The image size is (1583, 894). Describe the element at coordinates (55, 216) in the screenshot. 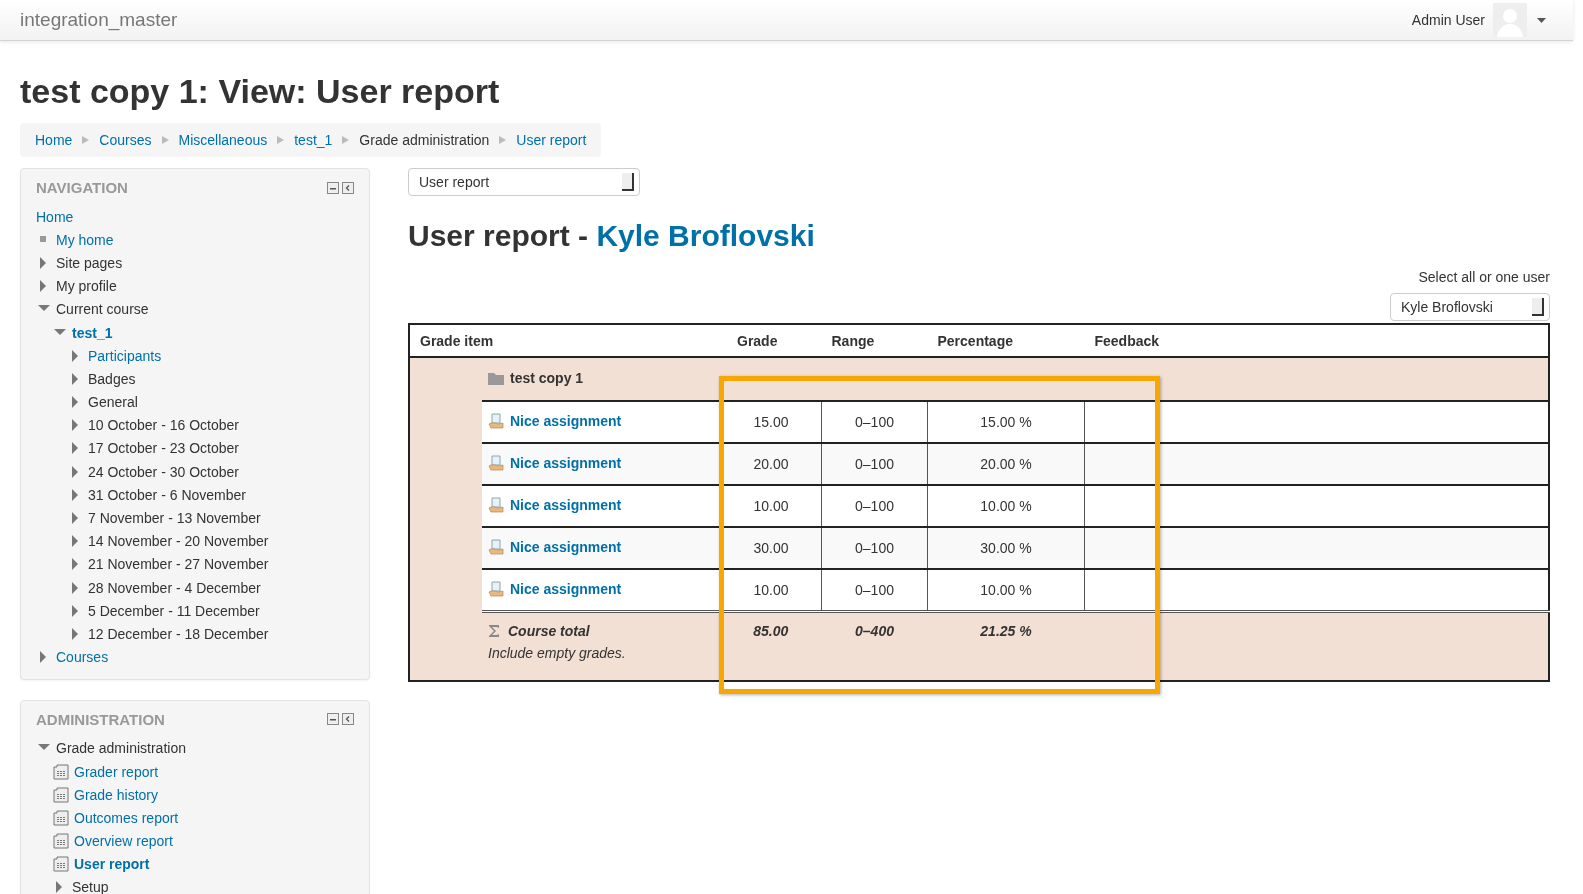

I see `tree-link: Home` at that location.